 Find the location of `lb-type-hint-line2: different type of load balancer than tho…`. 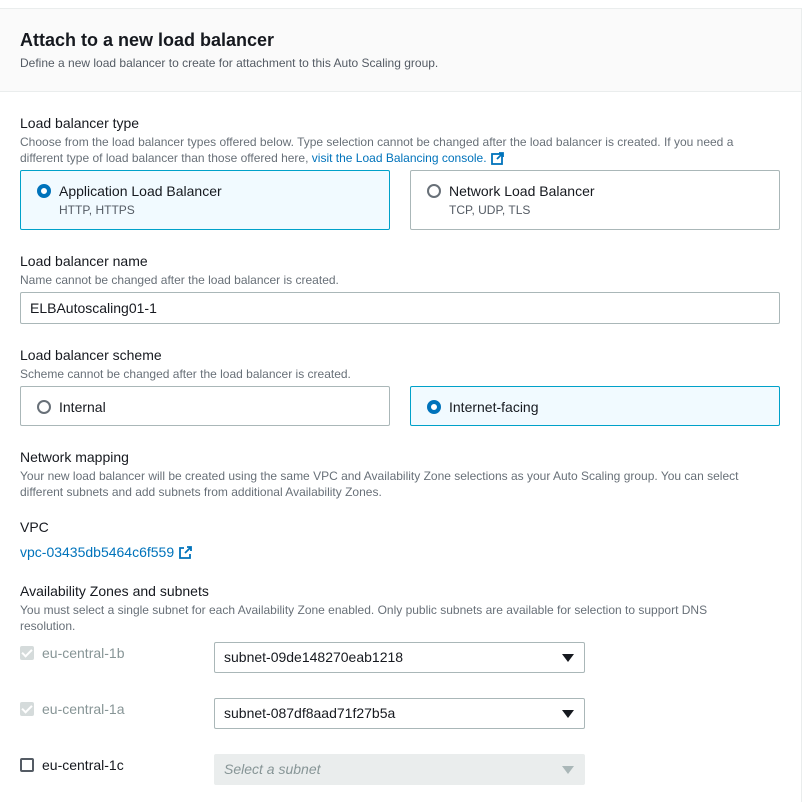

lb-type-hint-line2: different type of load balancer than tho… is located at coordinates (164, 158).